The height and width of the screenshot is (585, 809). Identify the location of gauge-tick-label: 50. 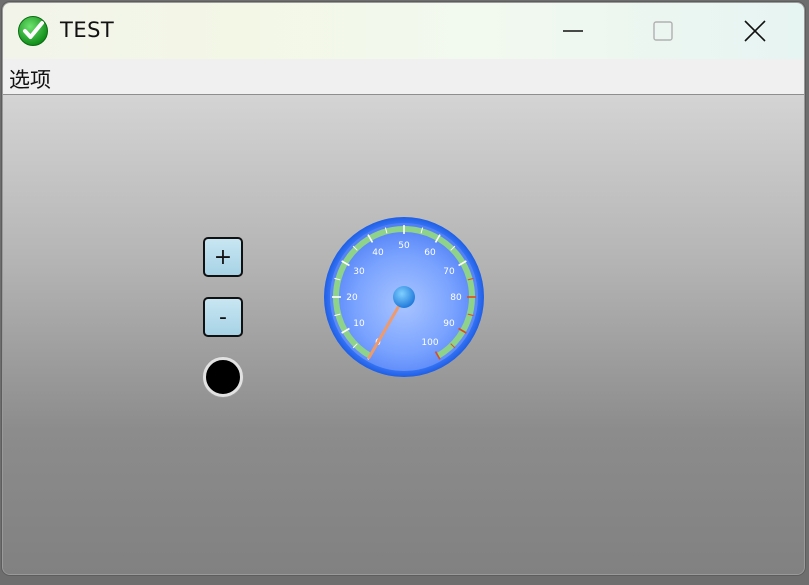
(404, 246).